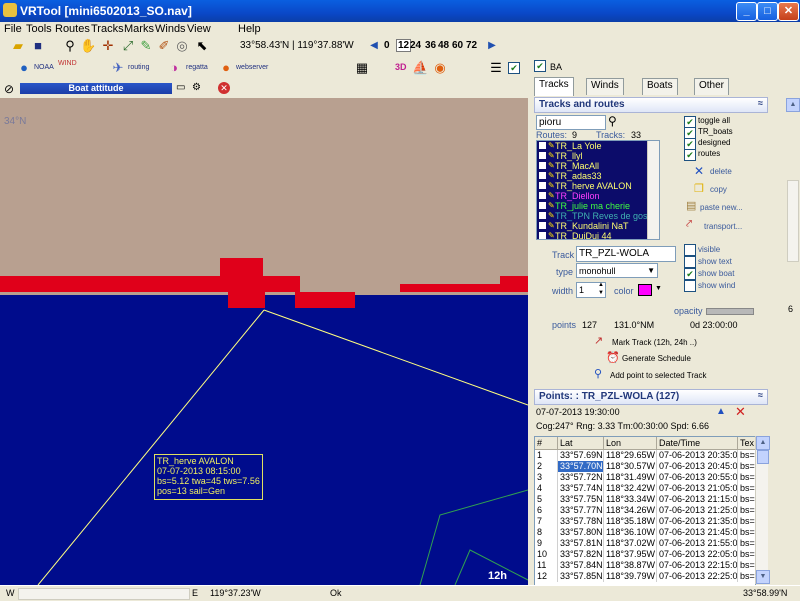 The width and height of the screenshot is (800, 601). I want to click on col-header-lat: Lat, so click(581, 443).